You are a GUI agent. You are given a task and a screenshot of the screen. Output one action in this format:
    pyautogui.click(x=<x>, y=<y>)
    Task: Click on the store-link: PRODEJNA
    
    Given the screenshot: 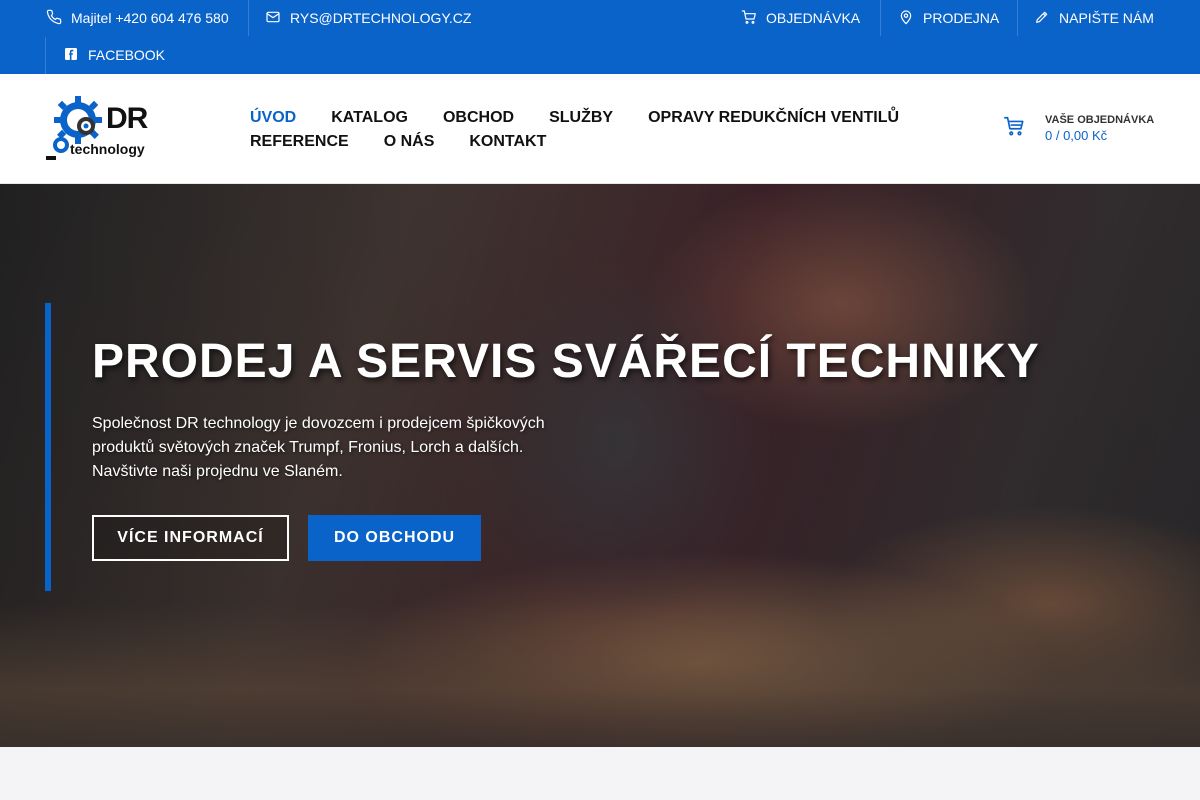 What is the action you would take?
    pyautogui.click(x=948, y=18)
    